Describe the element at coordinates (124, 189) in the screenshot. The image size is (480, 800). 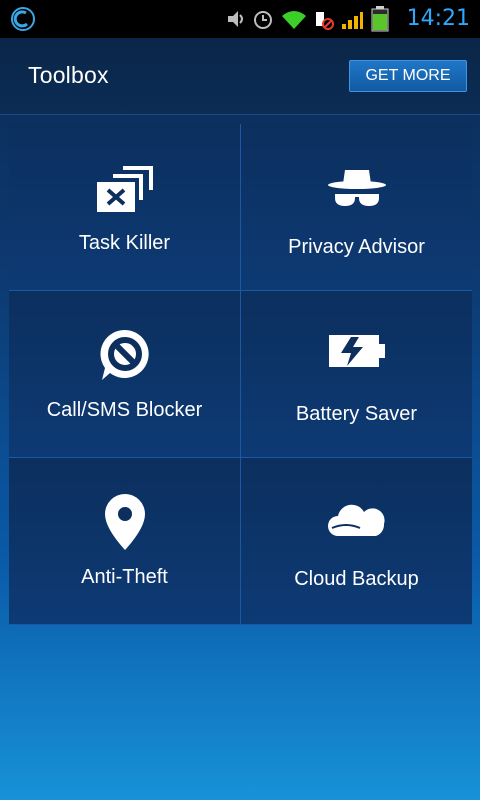
I see `task-killer-icon` at that location.